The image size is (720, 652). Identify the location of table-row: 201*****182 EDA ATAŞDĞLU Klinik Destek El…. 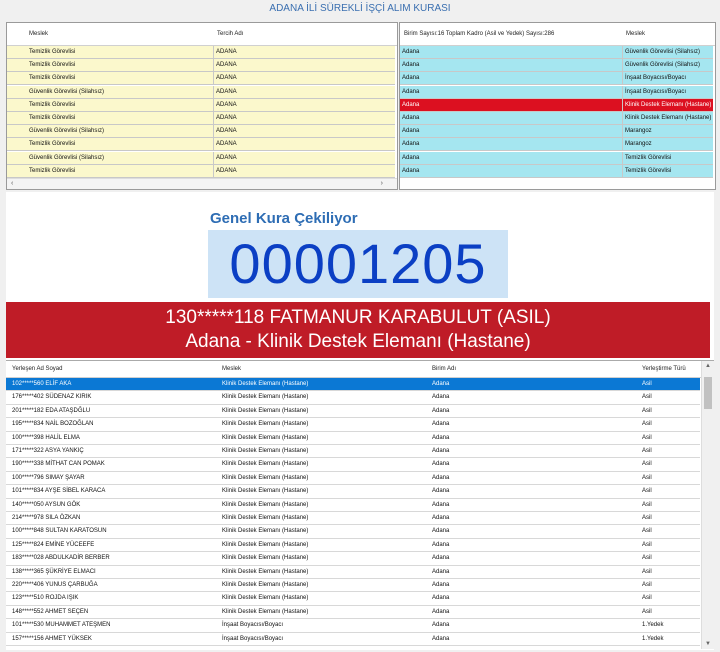
(353, 412).